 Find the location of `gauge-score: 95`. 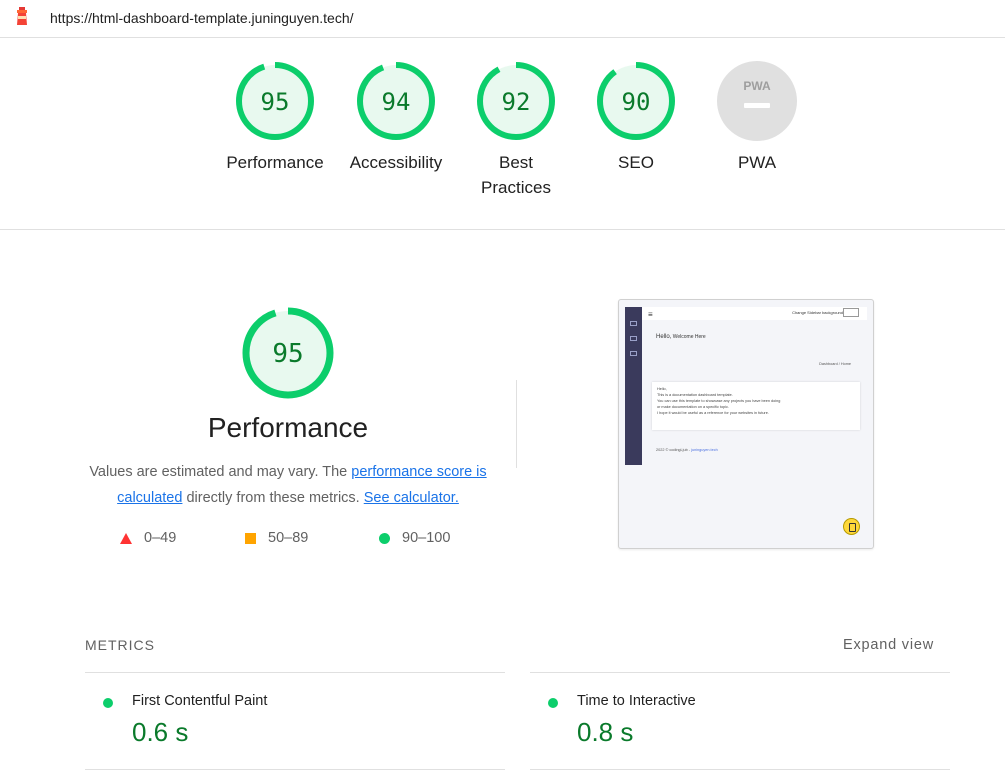

gauge-score: 95 is located at coordinates (275, 102).